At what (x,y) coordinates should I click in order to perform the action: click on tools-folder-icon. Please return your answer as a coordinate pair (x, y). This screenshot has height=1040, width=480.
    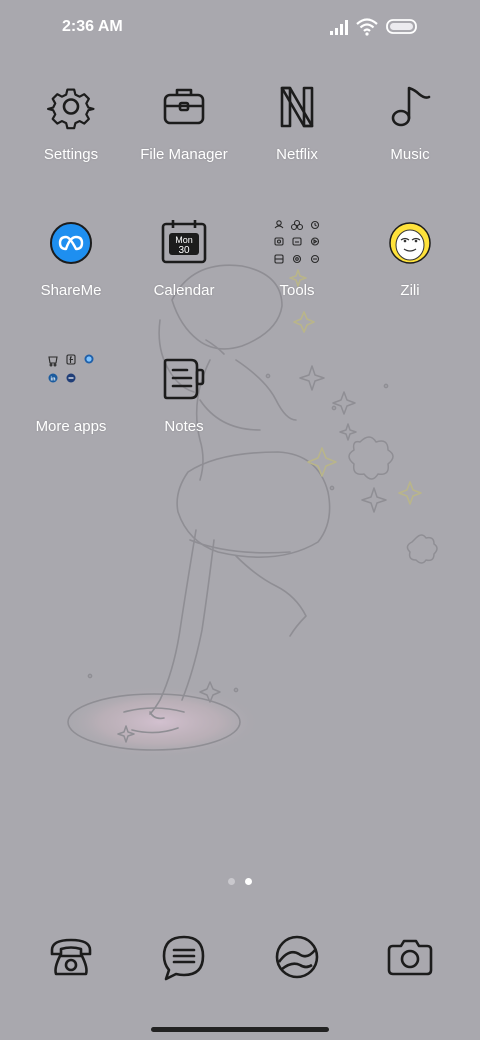
    Looking at the image, I should click on (297, 241).